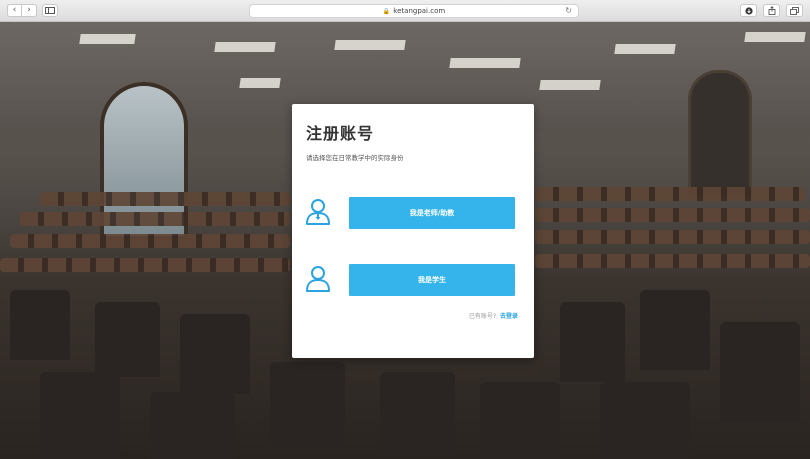 Image resolution: width=810 pixels, height=459 pixels. What do you see at coordinates (318, 279) in the screenshot?
I see `student-icon` at bounding box center [318, 279].